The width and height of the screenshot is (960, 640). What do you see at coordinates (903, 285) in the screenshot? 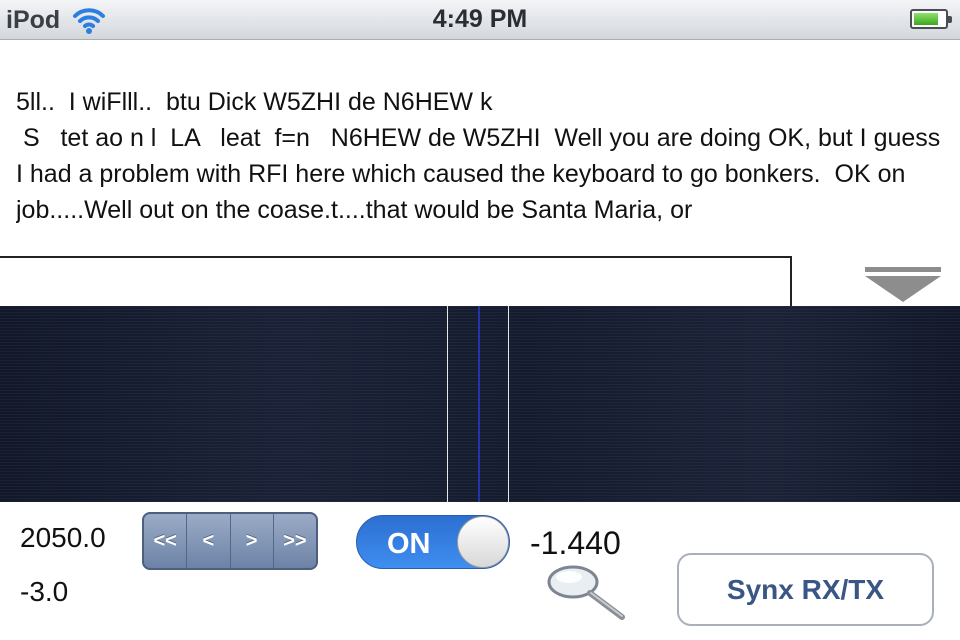
I see `double-down-arrow-icon` at bounding box center [903, 285].